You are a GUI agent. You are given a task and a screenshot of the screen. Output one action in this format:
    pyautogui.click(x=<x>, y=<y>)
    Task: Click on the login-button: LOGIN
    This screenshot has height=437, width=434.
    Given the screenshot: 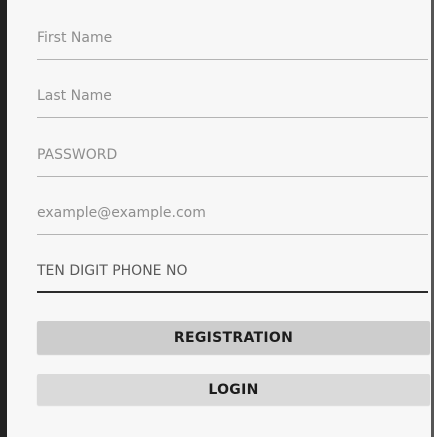 What is the action you would take?
    pyautogui.click(x=233, y=389)
    